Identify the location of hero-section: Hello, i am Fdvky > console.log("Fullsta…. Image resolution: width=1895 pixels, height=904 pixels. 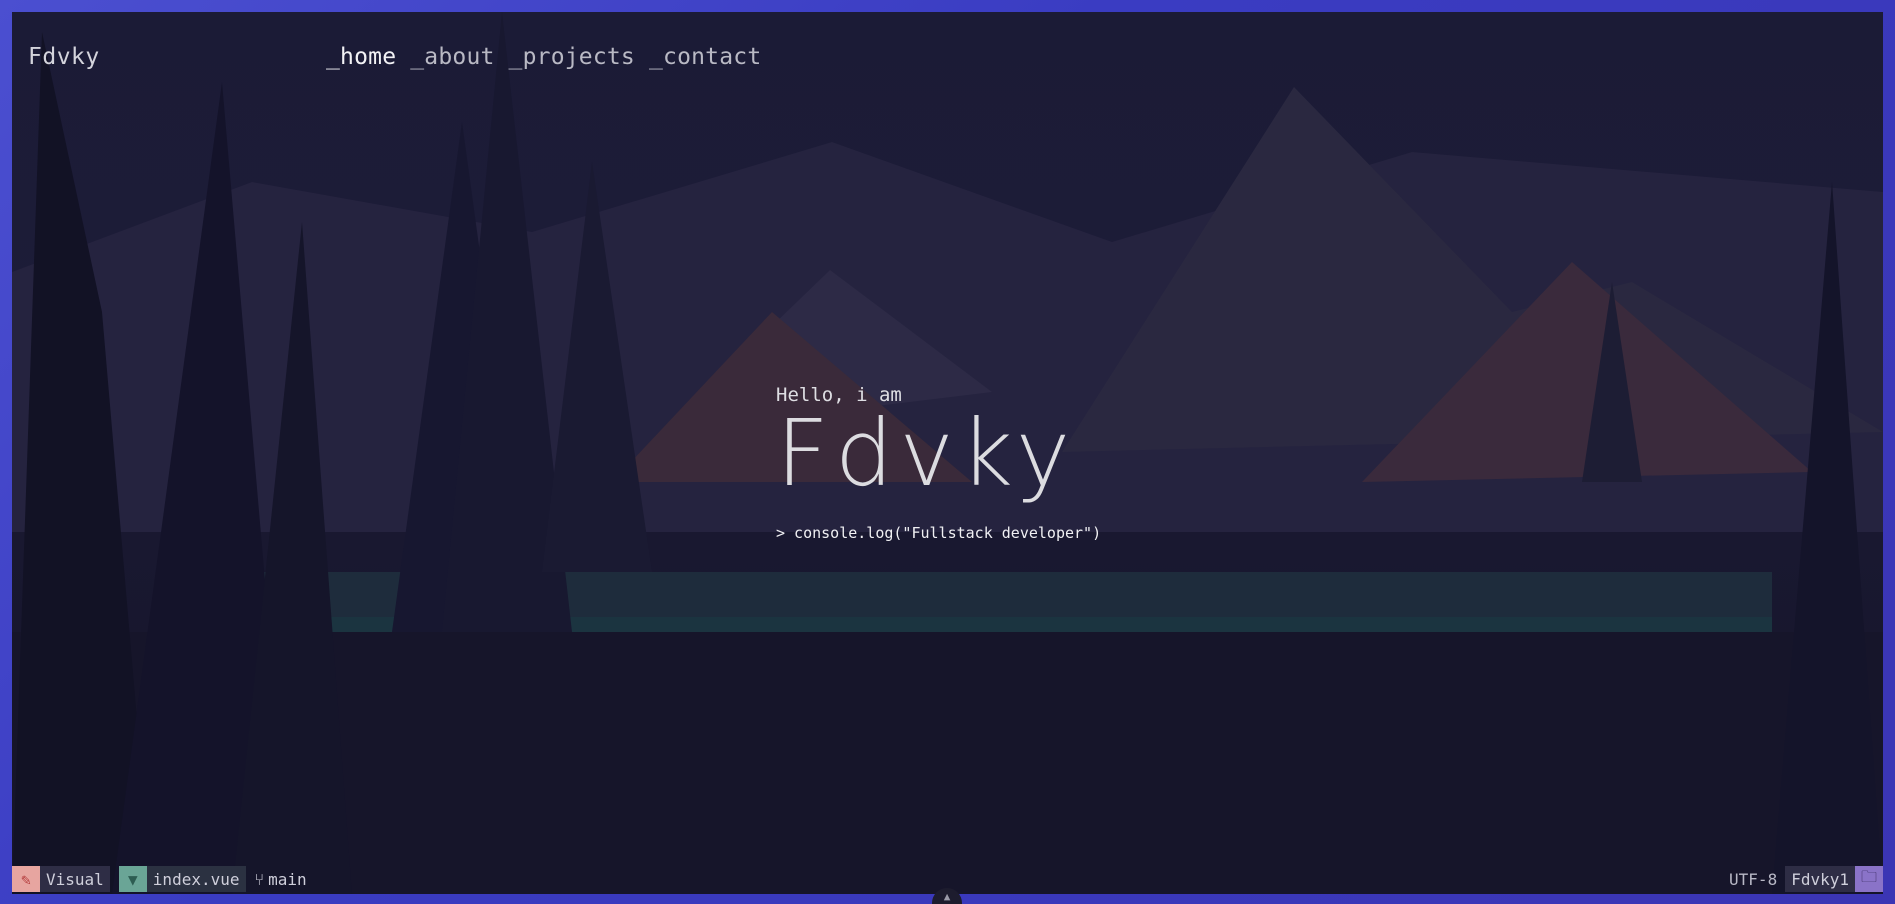
(938, 463).